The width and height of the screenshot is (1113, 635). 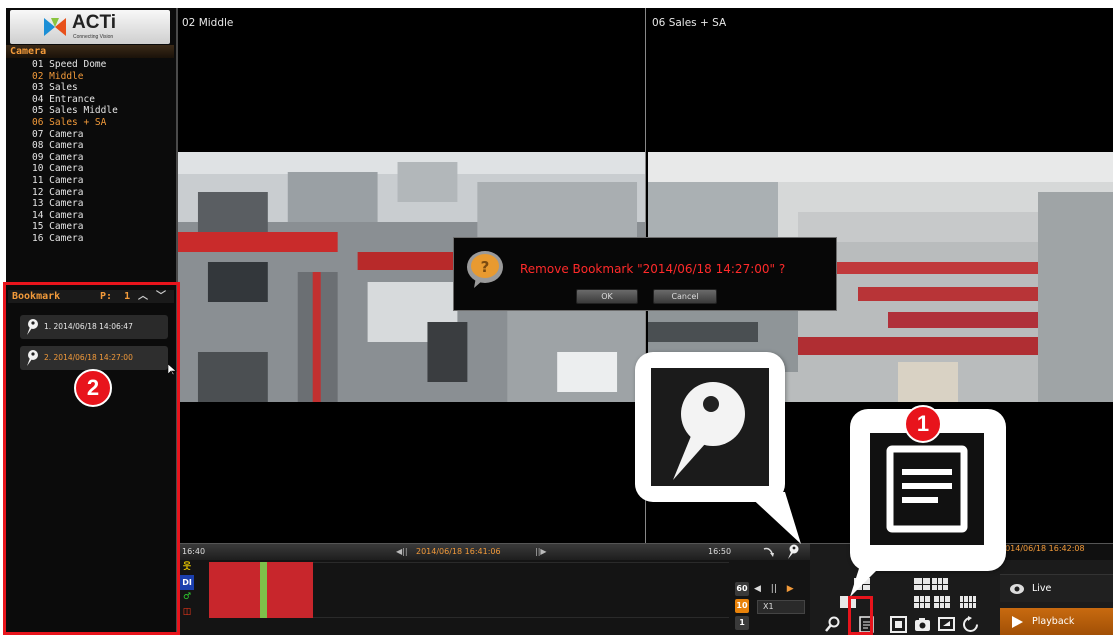 What do you see at coordinates (90, 193) in the screenshot?
I see `camera-item: 12 Camera` at bounding box center [90, 193].